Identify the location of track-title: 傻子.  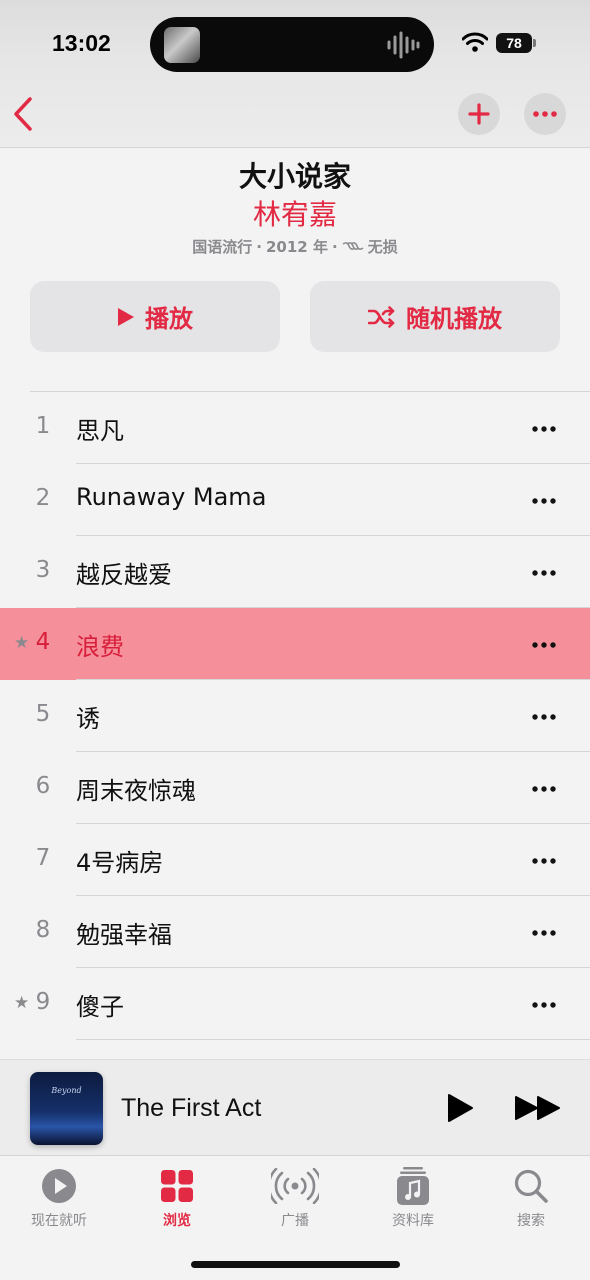
(100, 1007).